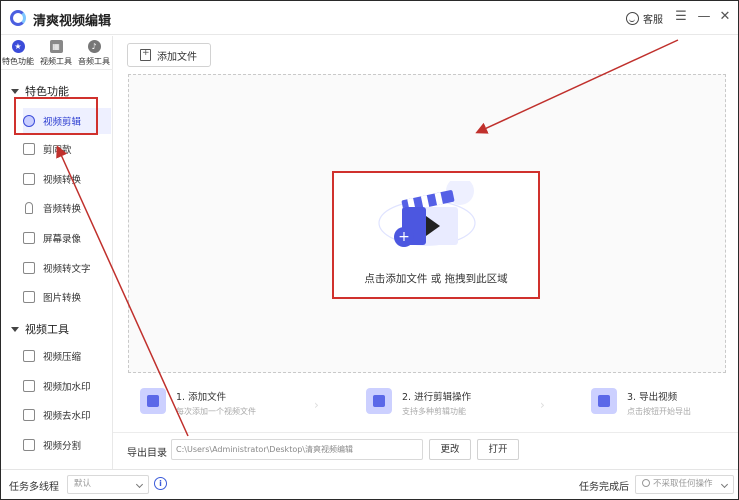  Describe the element at coordinates (94, 46) in the screenshot. I see `music-icon: ♪` at that location.